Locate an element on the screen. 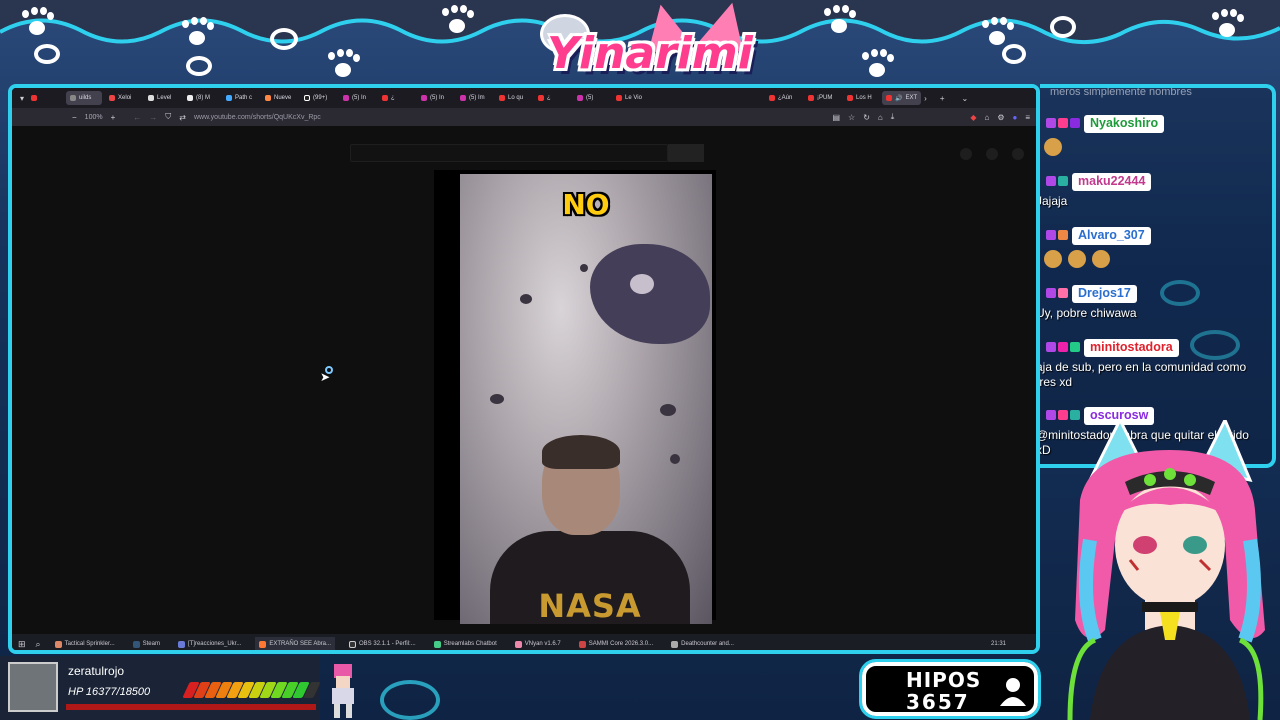 This screenshot has height=720, width=1280. chat-username: Nyakoshiro is located at coordinates (1124, 124).